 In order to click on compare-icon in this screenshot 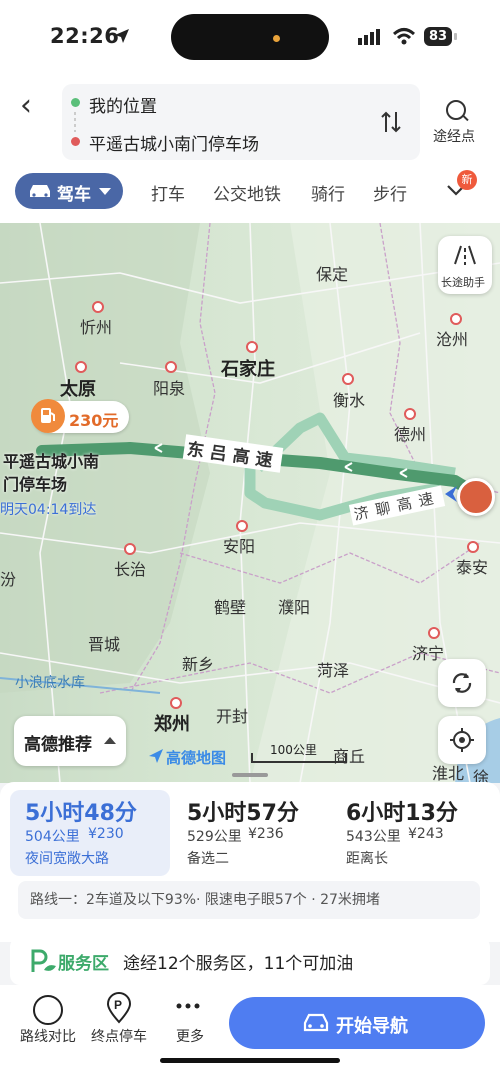, I will do `click(48, 1010)`.